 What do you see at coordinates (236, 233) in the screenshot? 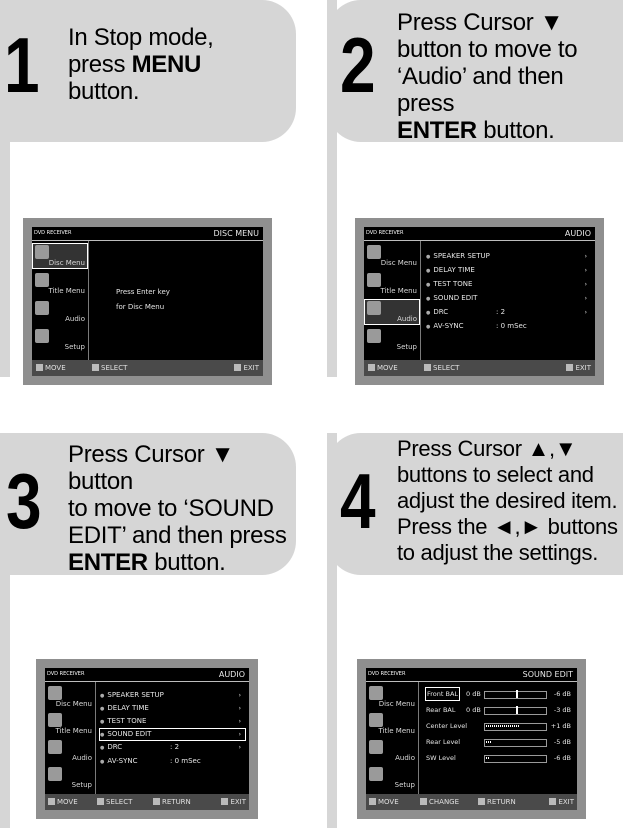
I see `screen-title: DISC MENU` at bounding box center [236, 233].